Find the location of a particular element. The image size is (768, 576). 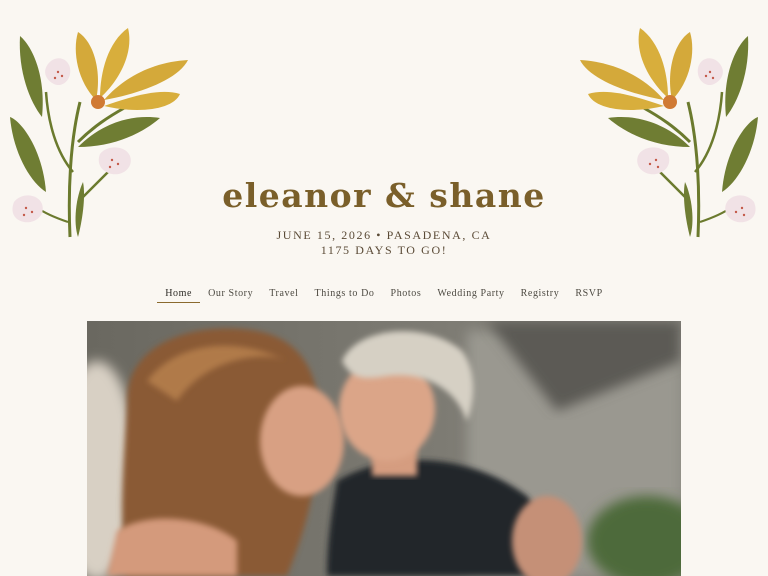

nav-item-registry: Registry is located at coordinates (540, 295).